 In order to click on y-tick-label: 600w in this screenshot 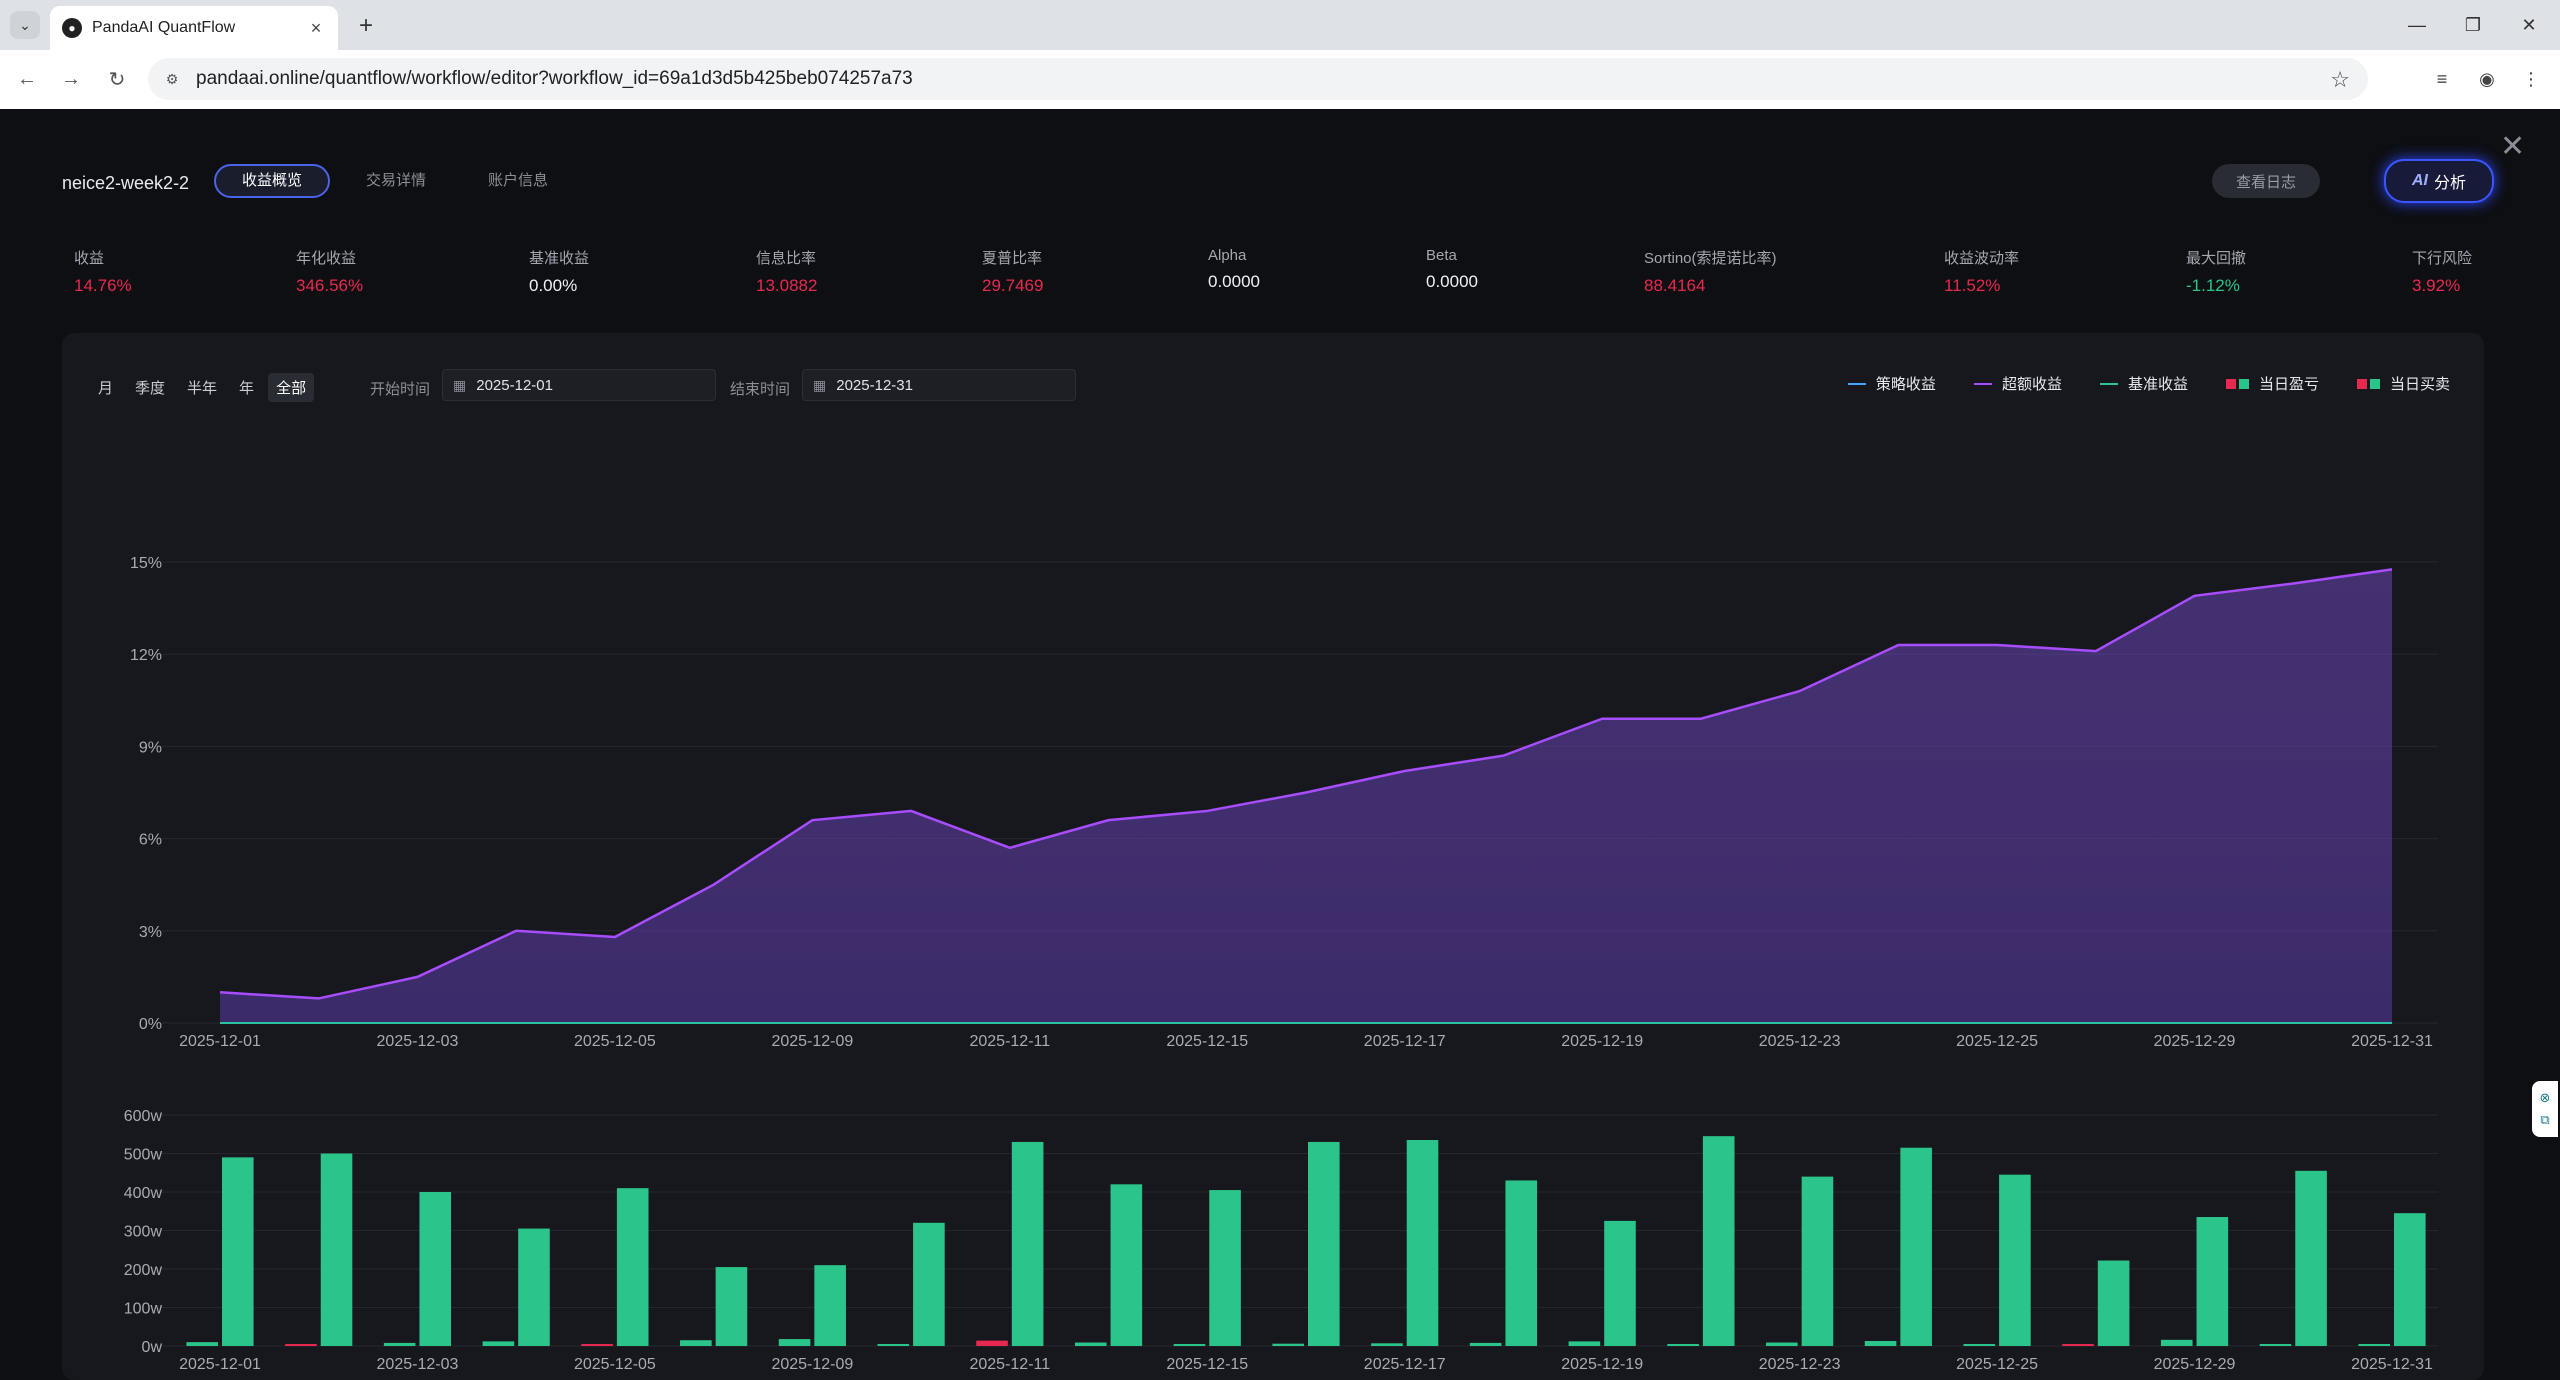, I will do `click(143, 1116)`.